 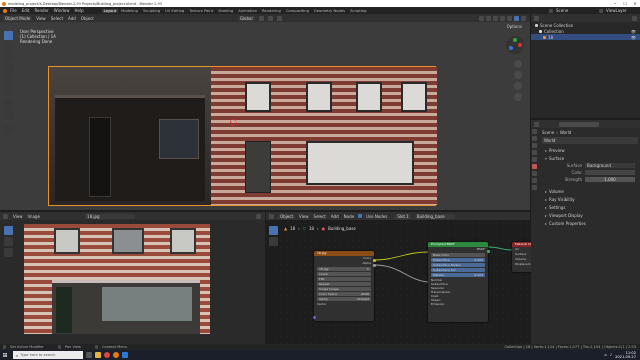 What do you see at coordinates (590, 158) in the screenshot?
I see `section-surface: ▾ Surface` at bounding box center [590, 158].